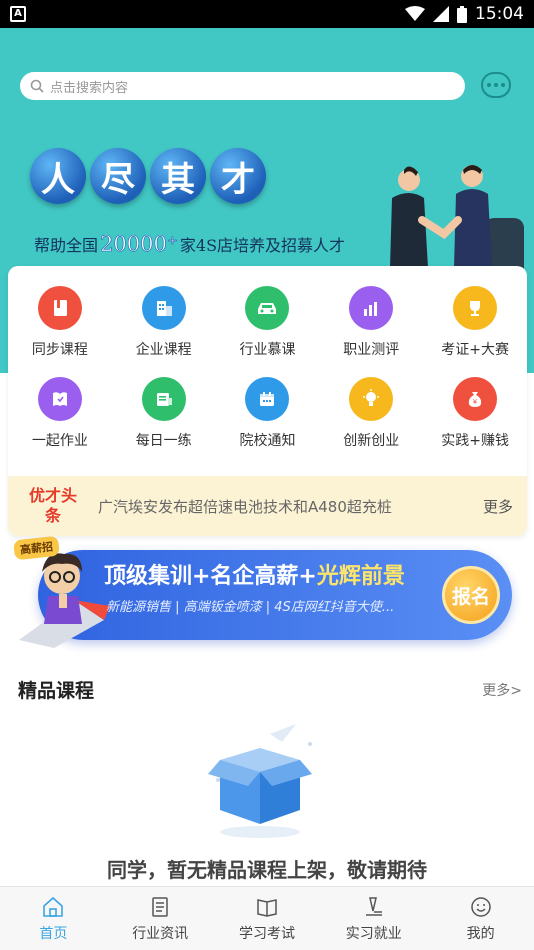 The width and height of the screenshot is (534, 950). I want to click on promo-title-part1: 顶级集训+名企高薪+, so click(210, 576).